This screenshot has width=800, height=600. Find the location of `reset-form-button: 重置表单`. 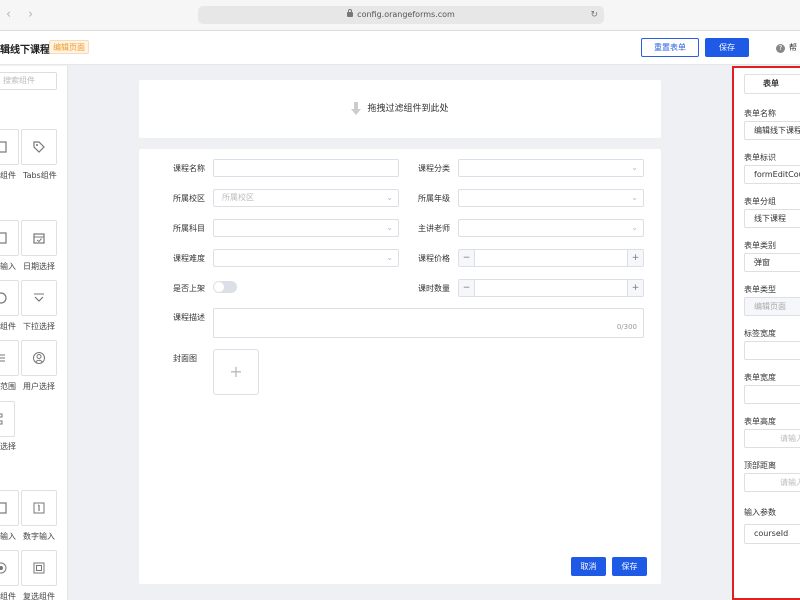

reset-form-button: 重置表单 is located at coordinates (670, 47).